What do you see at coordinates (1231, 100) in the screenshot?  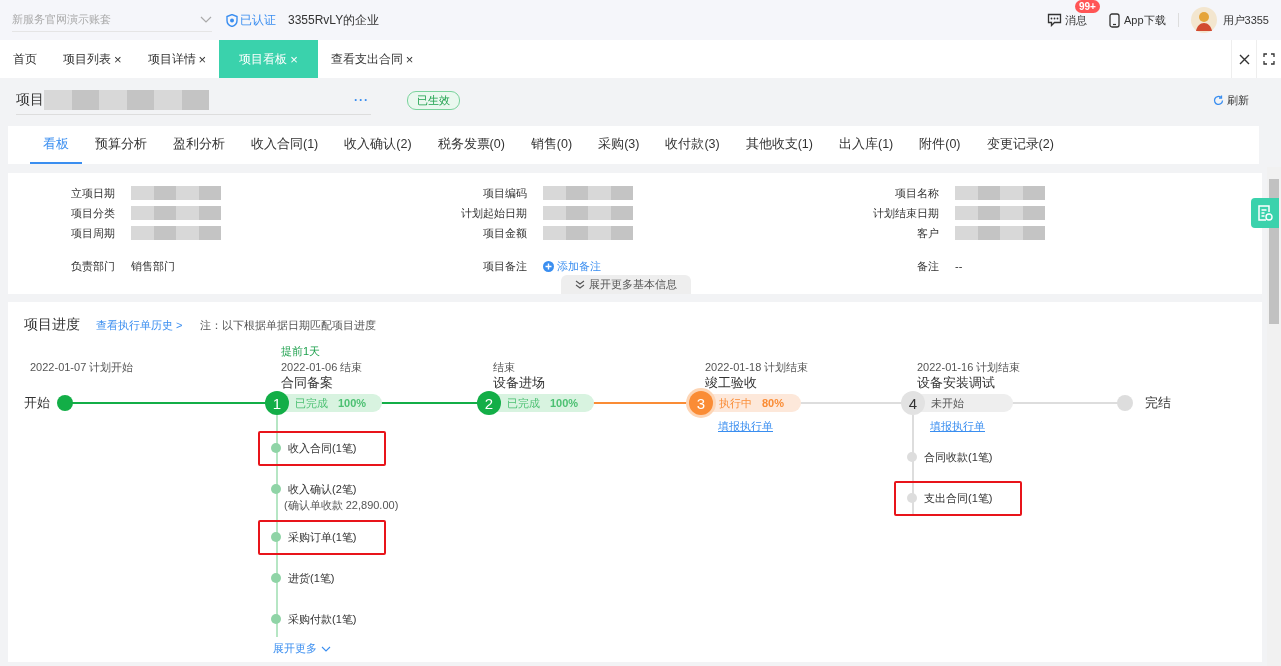 I see `refresh-button: 刷新` at bounding box center [1231, 100].